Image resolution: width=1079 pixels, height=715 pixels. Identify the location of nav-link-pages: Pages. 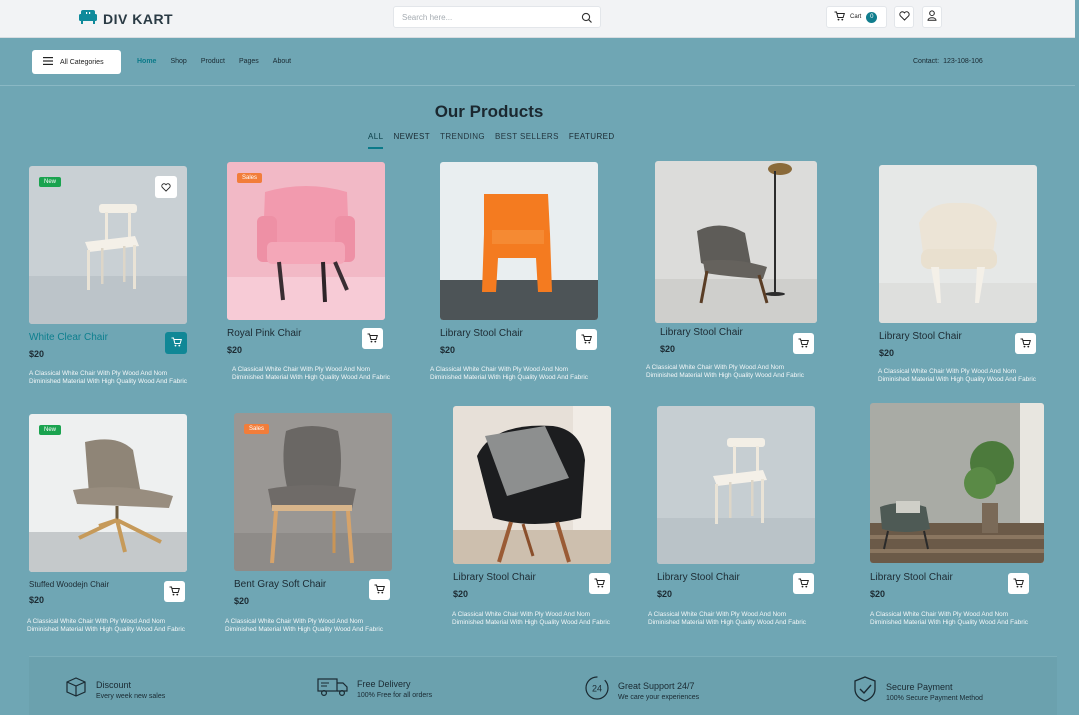
(249, 61).